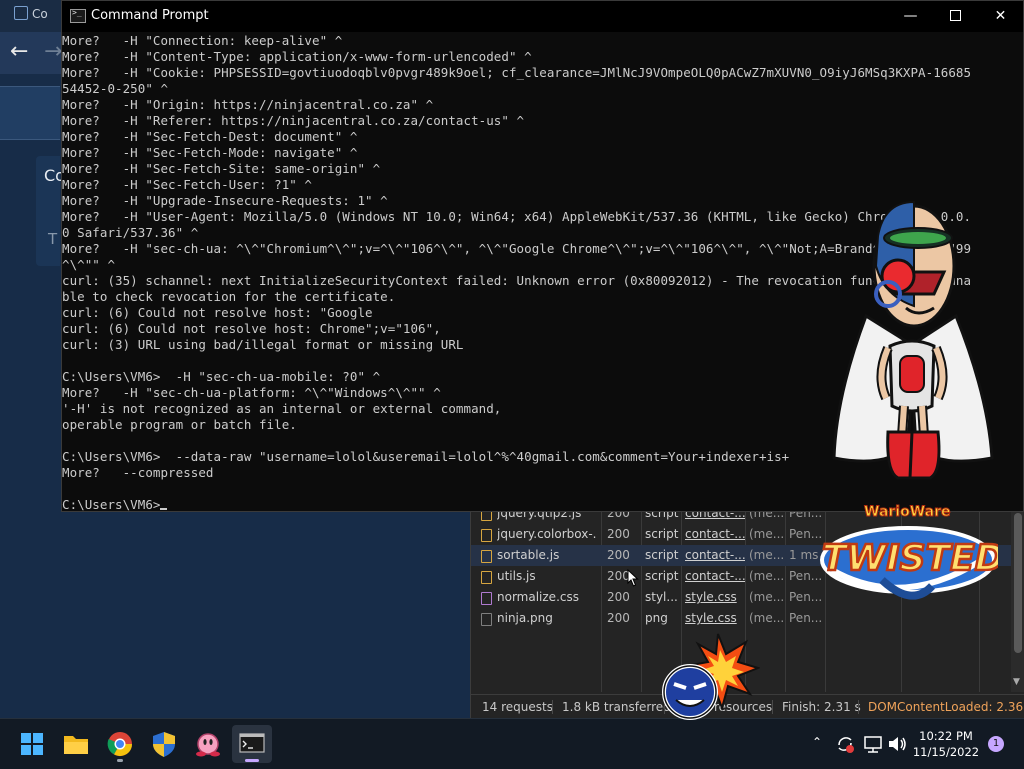 This screenshot has width=1024, height=769. What do you see at coordinates (50, 211) in the screenshot?
I see `page-card: Co T` at bounding box center [50, 211].